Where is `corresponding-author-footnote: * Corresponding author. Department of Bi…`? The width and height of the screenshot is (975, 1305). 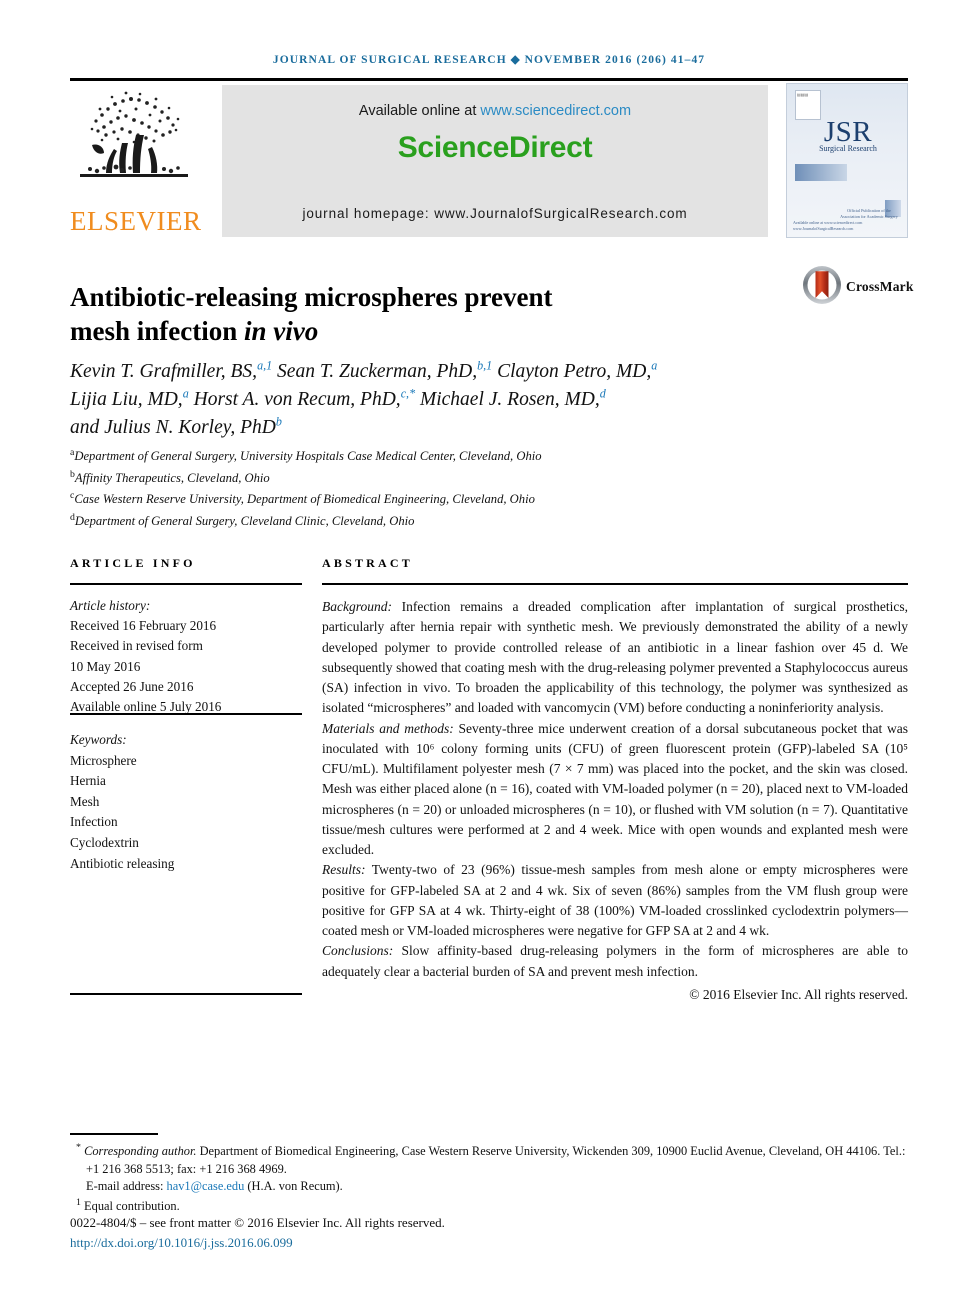
corresponding-author-footnote: * Corresponding author. Department of Bi… is located at coordinates (490, 1159).